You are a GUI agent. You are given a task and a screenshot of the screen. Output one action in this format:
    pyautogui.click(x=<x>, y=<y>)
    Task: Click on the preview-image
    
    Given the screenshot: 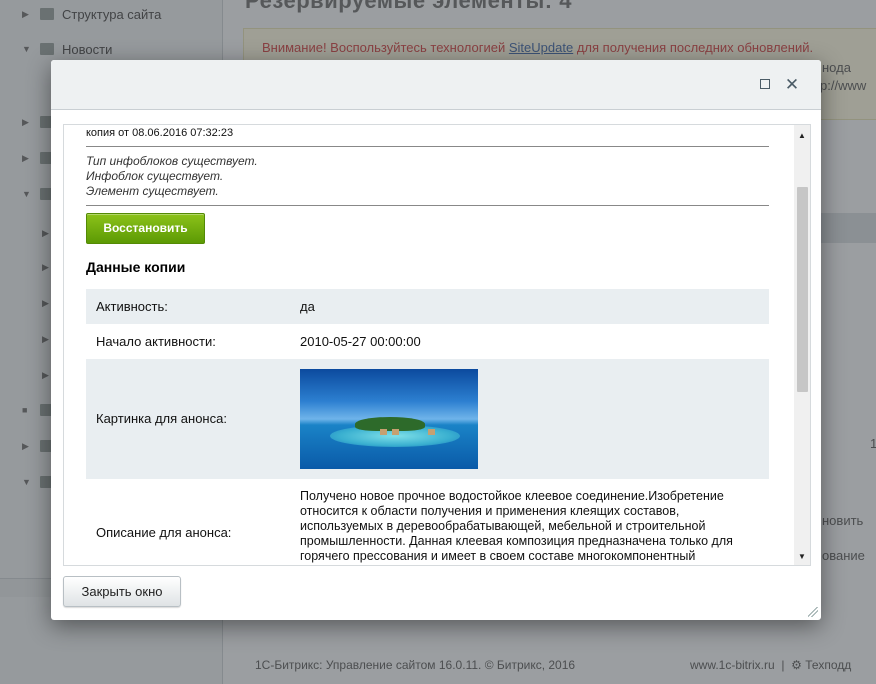 What is the action you would take?
    pyautogui.click(x=389, y=419)
    